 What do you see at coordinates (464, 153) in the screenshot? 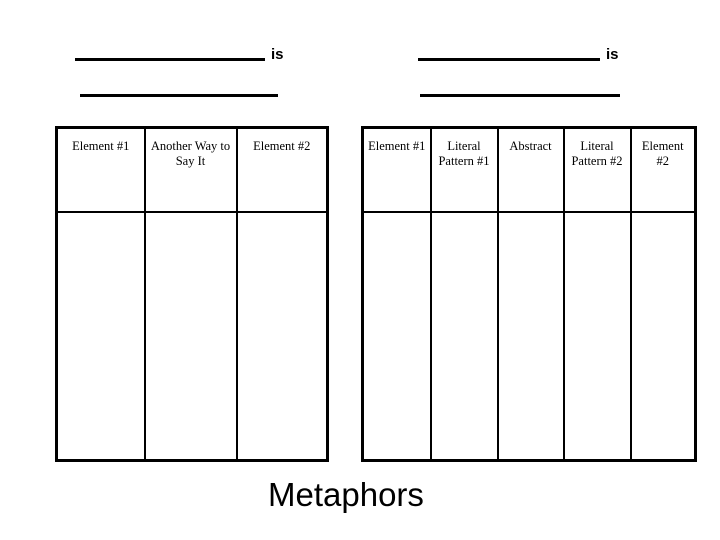
I see `cell-label: Literal Pattern #1` at bounding box center [464, 153].